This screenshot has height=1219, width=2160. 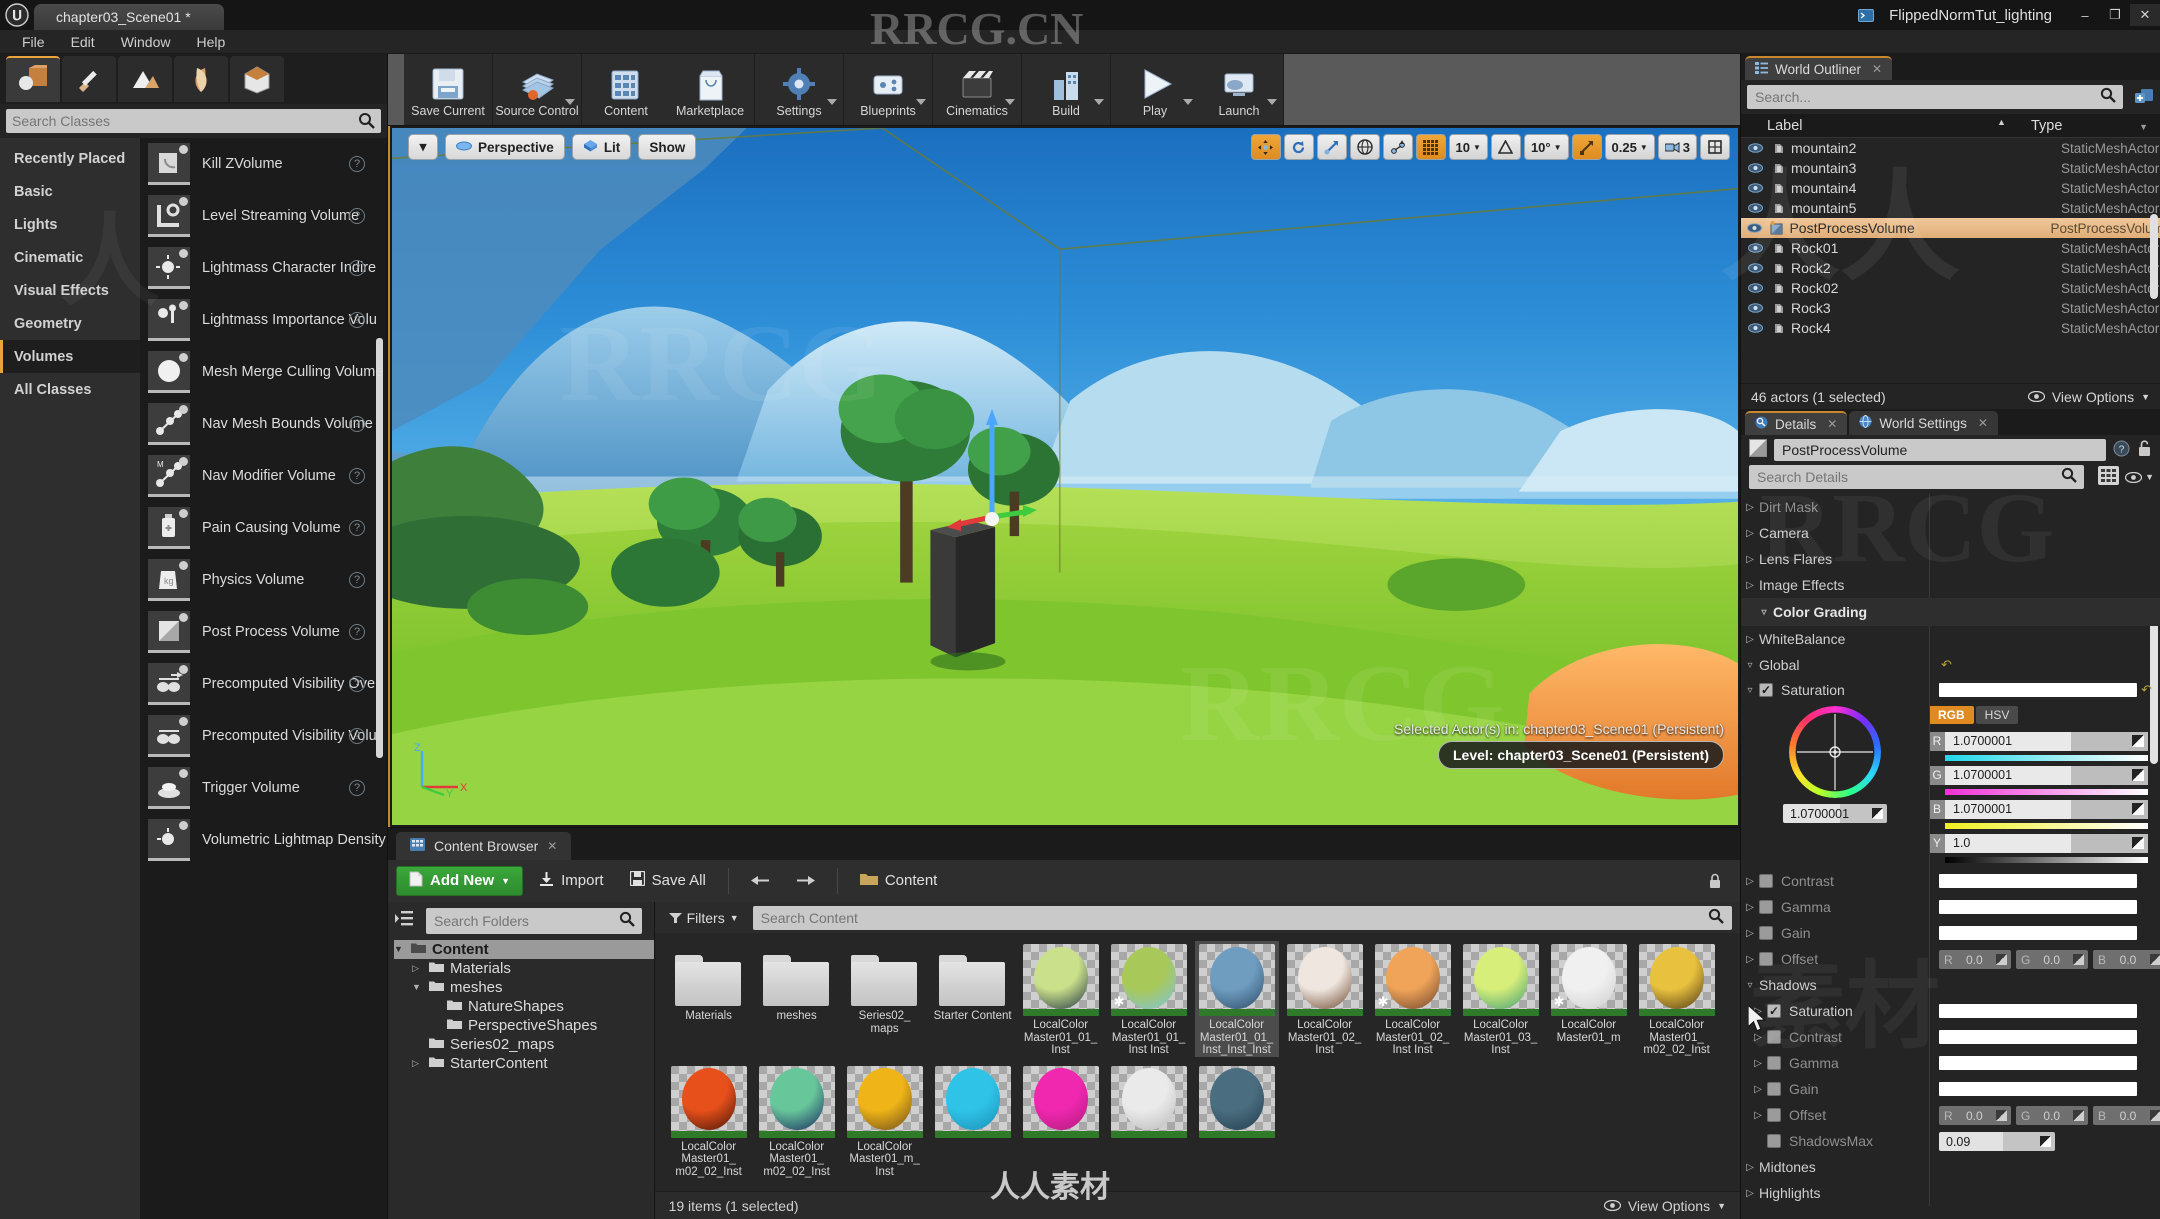 What do you see at coordinates (1546, 147) in the screenshot?
I see `rotation-snap-value: 10° ▼` at bounding box center [1546, 147].